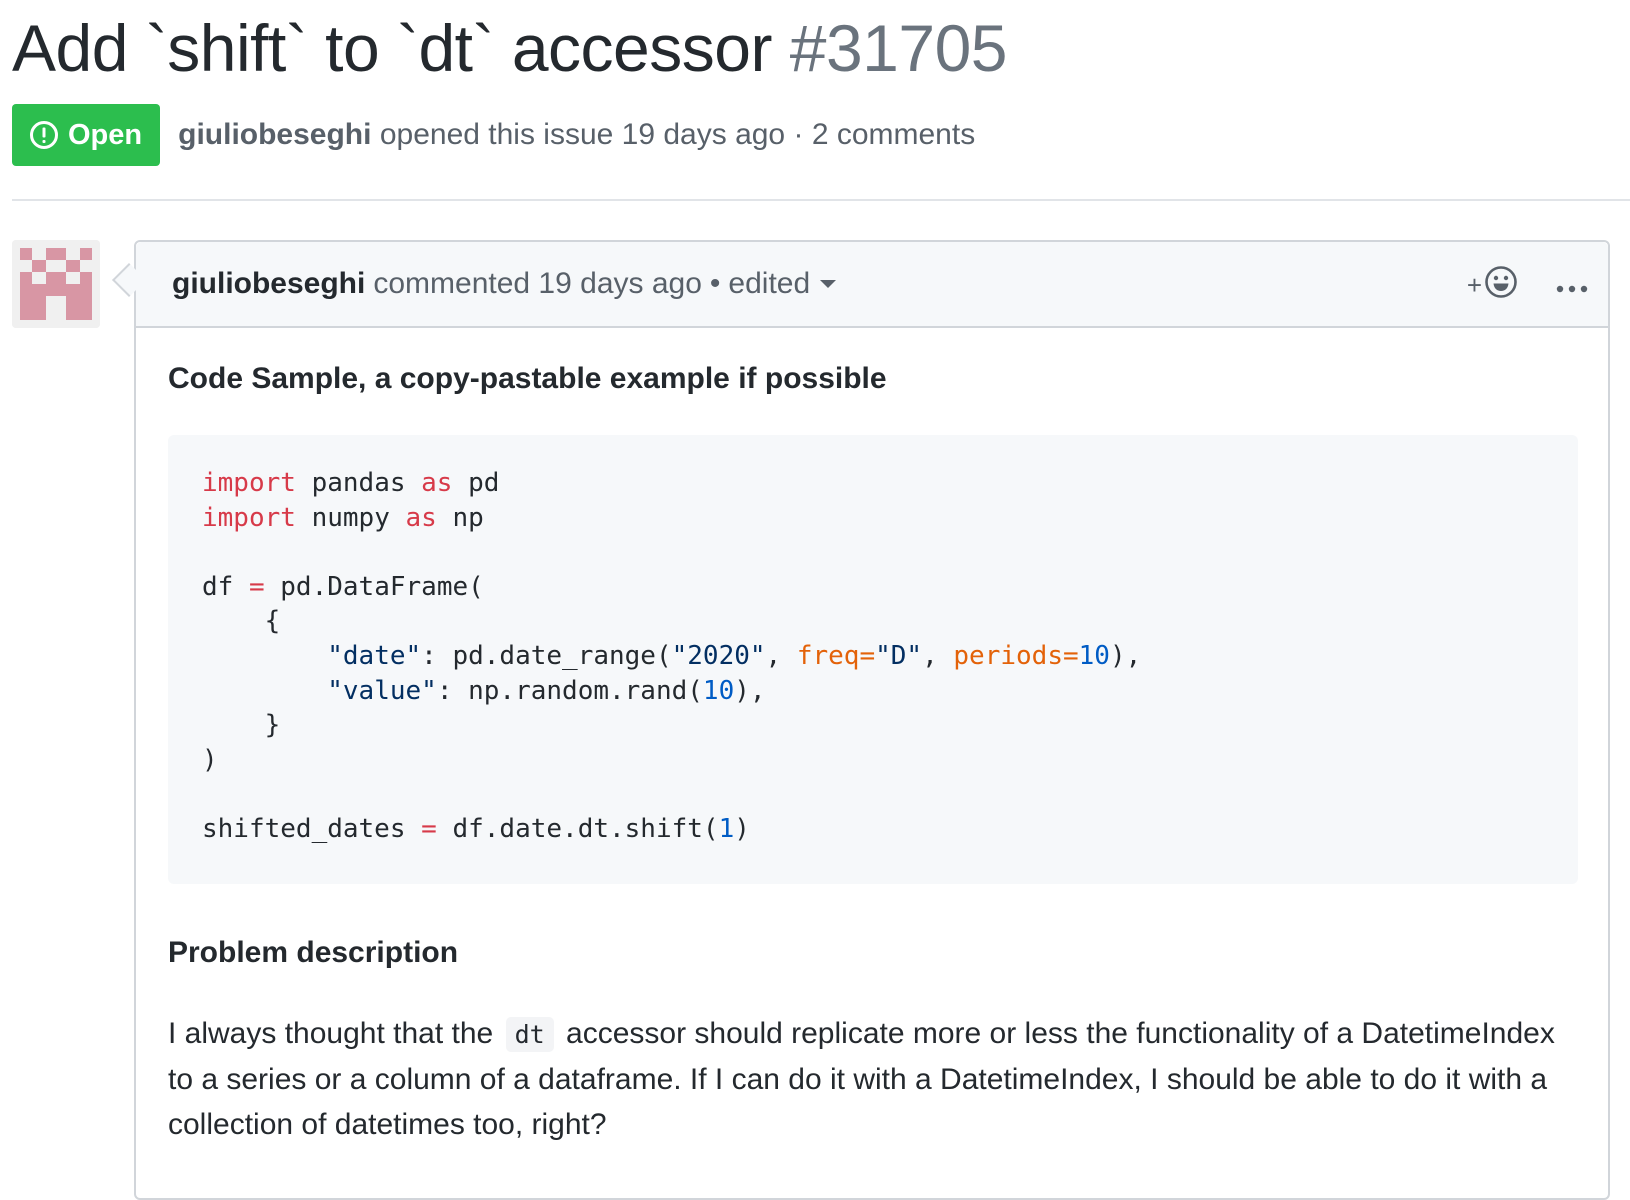 The height and width of the screenshot is (1200, 1630). I want to click on code-token: "D", so click(899, 655).